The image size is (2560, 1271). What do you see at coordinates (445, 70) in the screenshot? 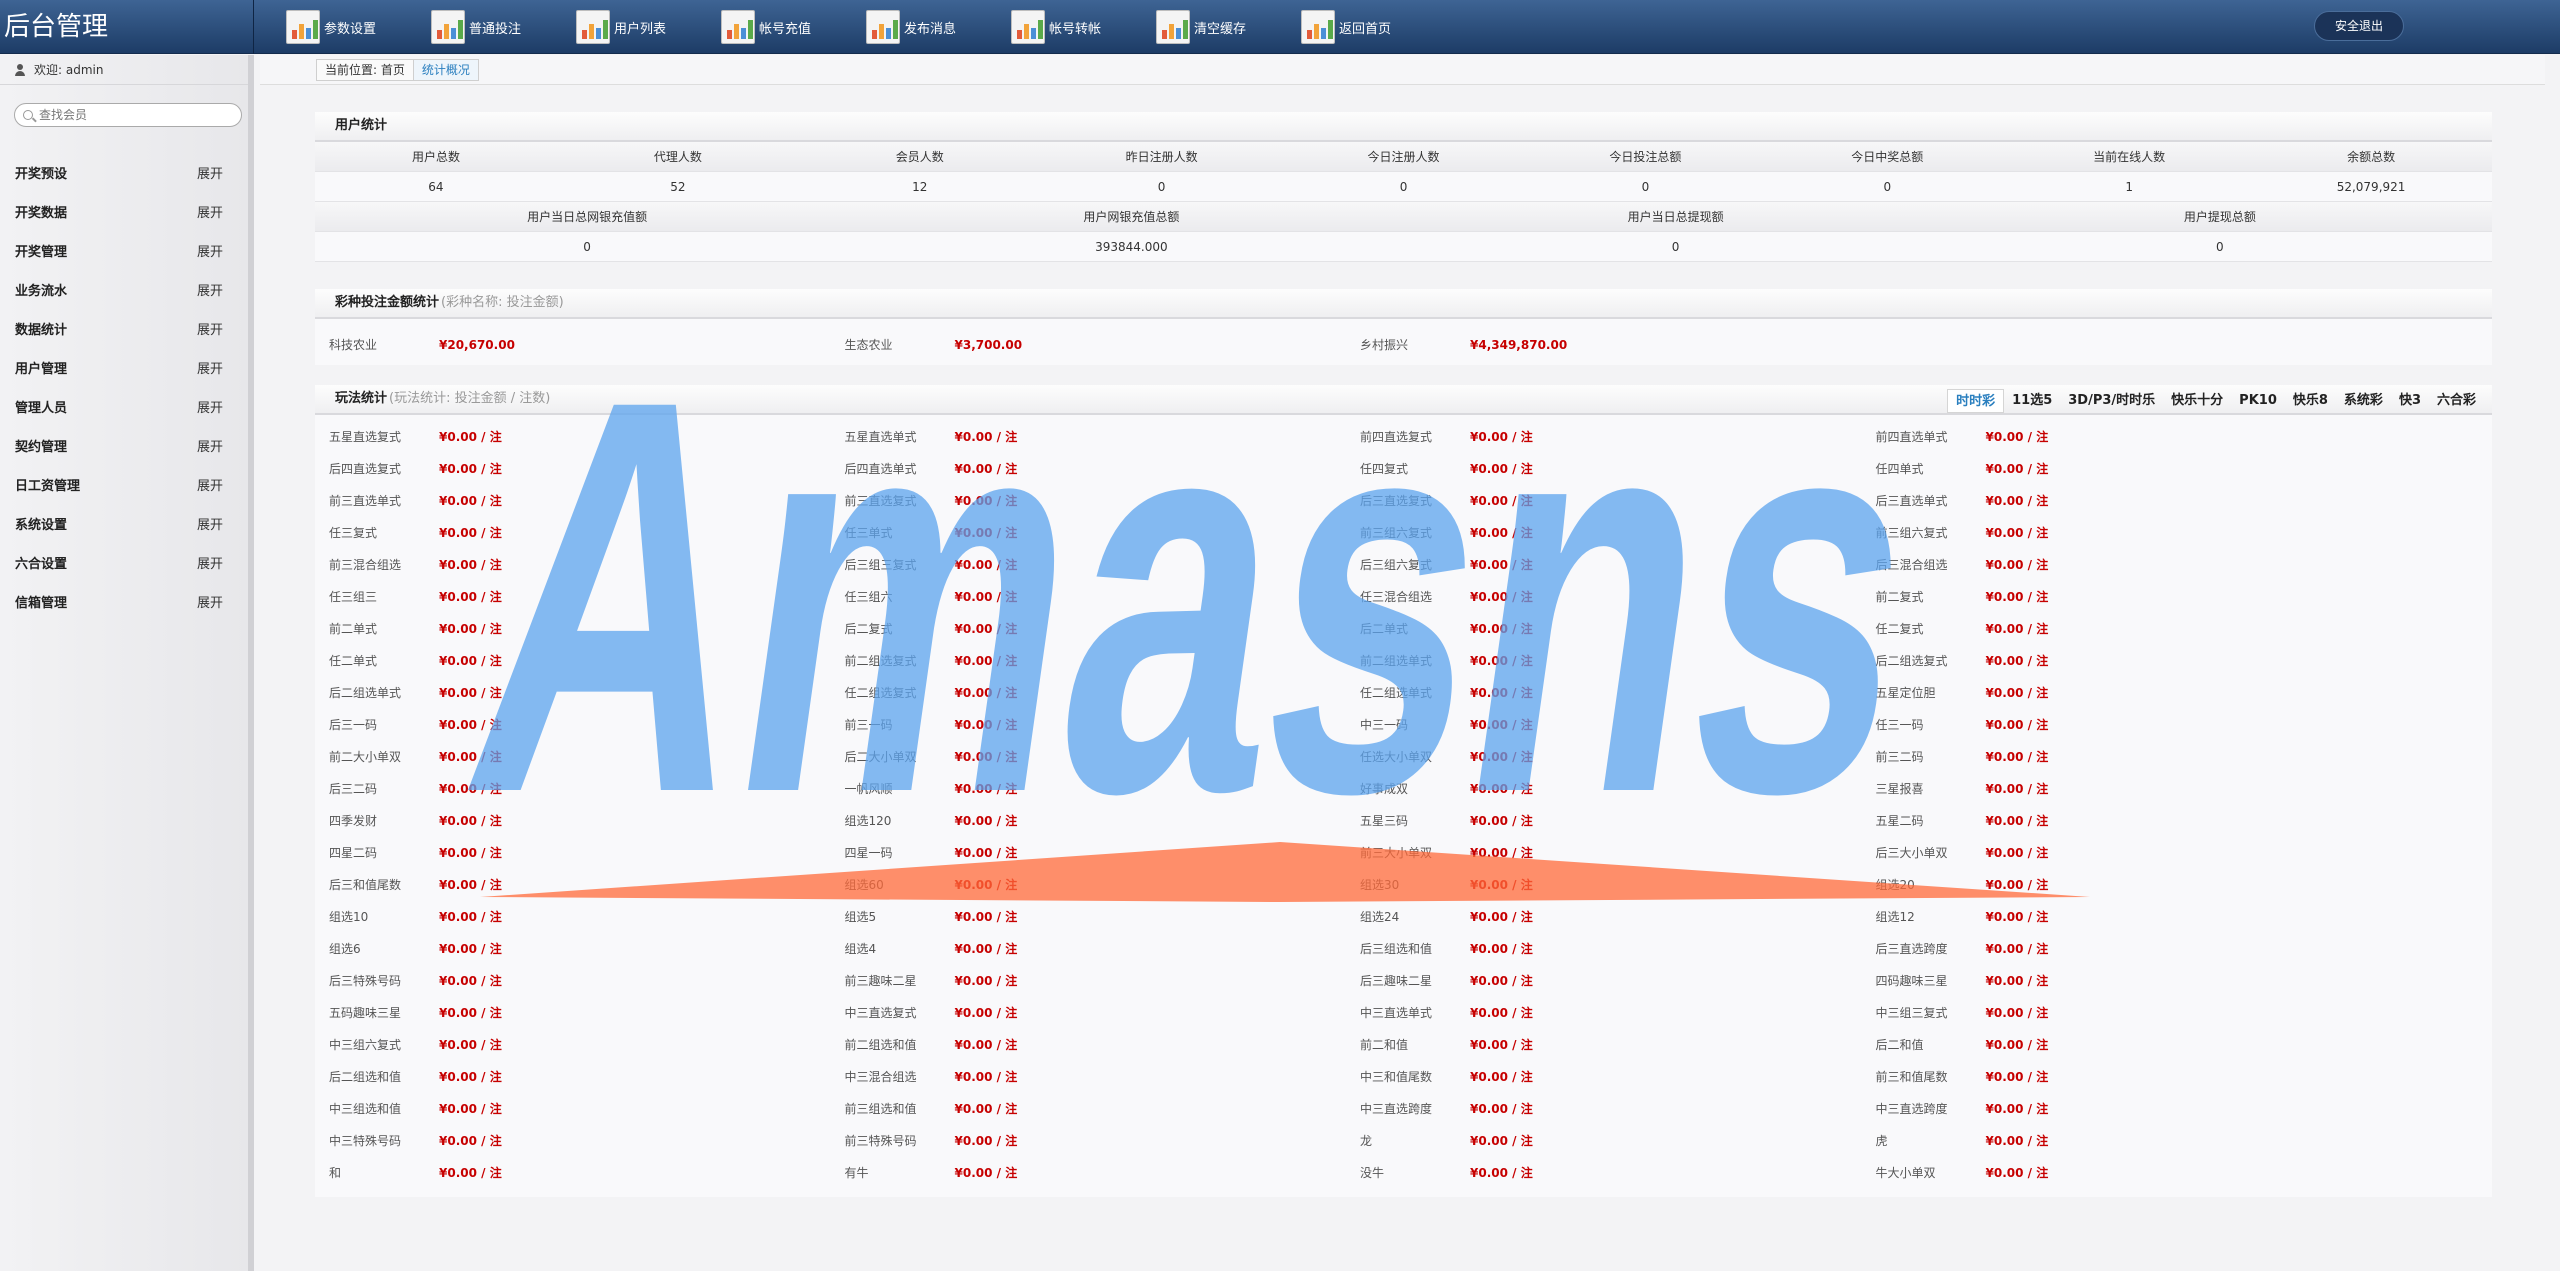
I see `breadcrumb-current: 统计概况` at bounding box center [445, 70].